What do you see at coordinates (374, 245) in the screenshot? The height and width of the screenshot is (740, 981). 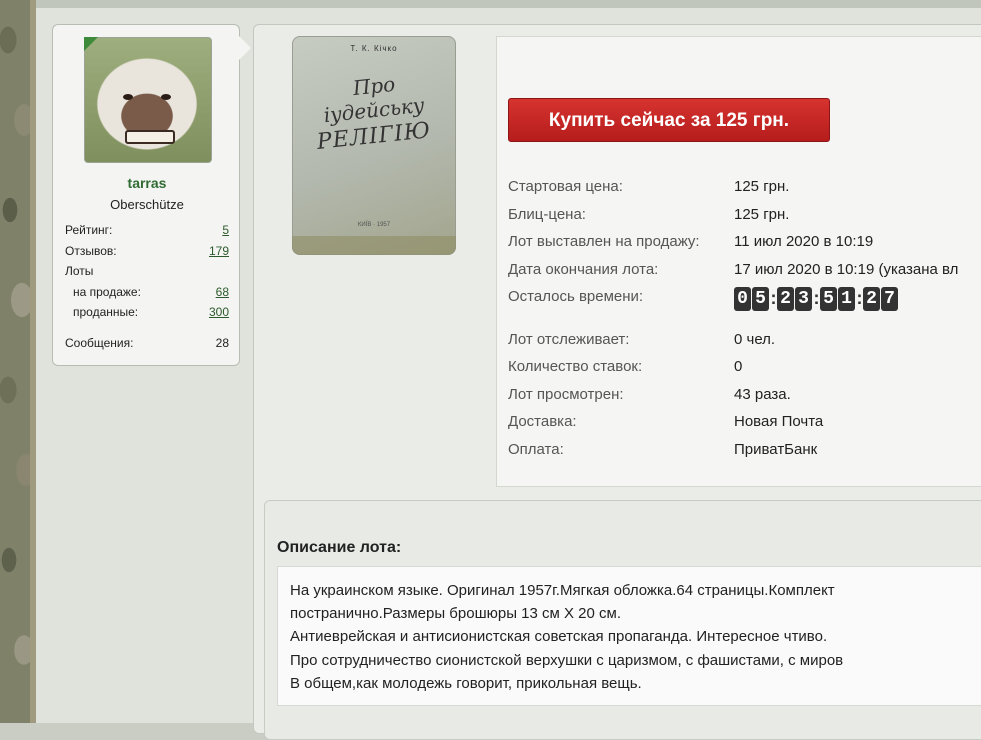 I see `book-bottom-edge` at bounding box center [374, 245].